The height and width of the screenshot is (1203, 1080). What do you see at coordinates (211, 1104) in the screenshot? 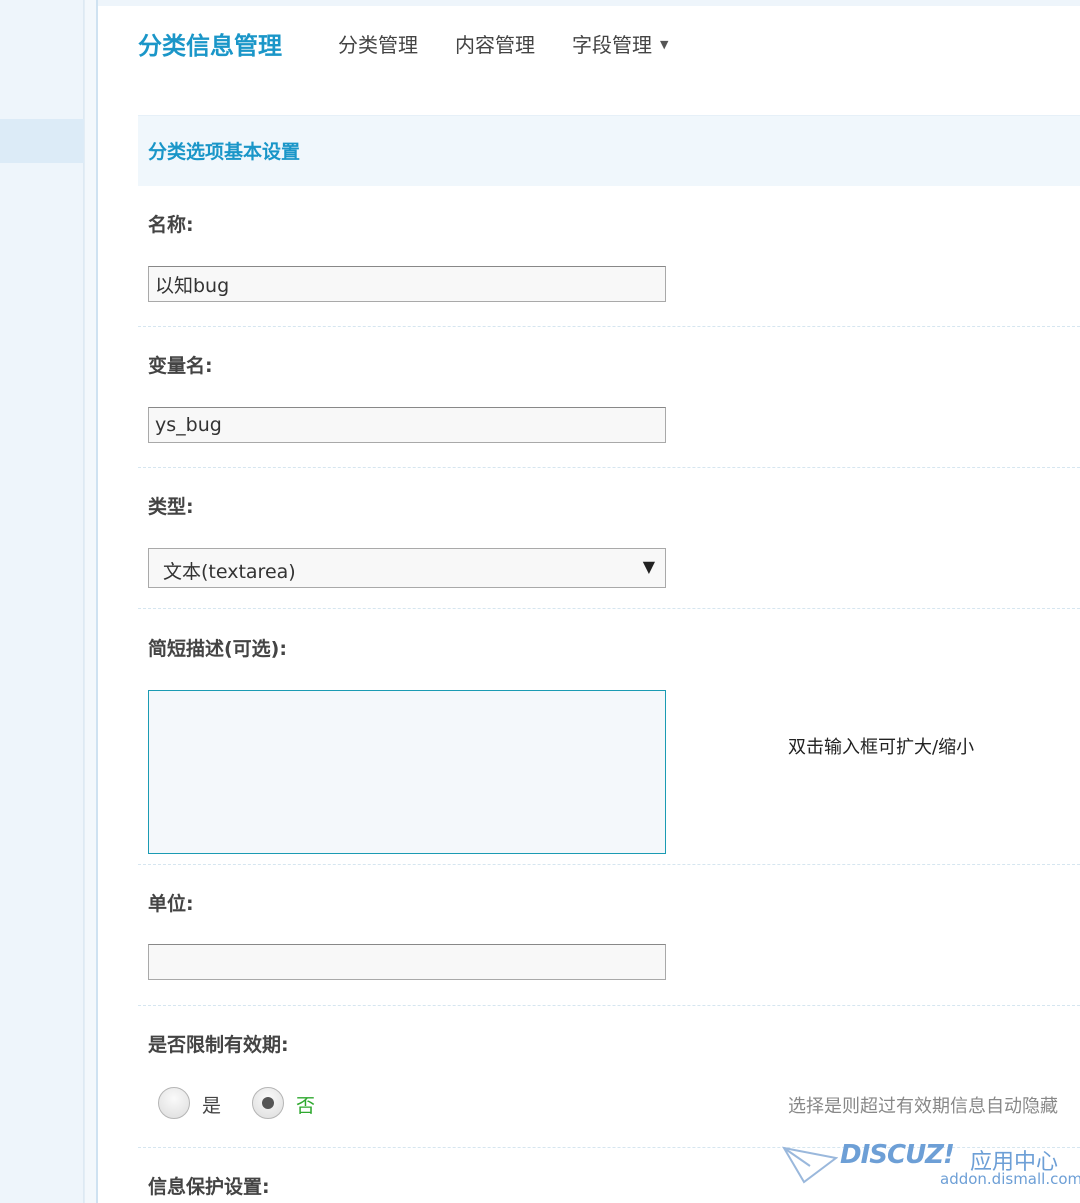
I see `expiry-yes-label: 是` at bounding box center [211, 1104].